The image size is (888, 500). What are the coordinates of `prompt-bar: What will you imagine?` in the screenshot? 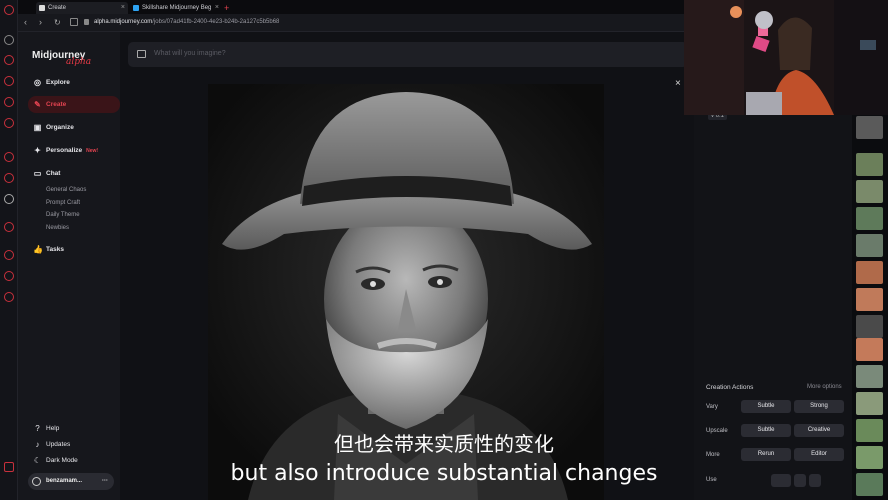 It's located at (408, 54).